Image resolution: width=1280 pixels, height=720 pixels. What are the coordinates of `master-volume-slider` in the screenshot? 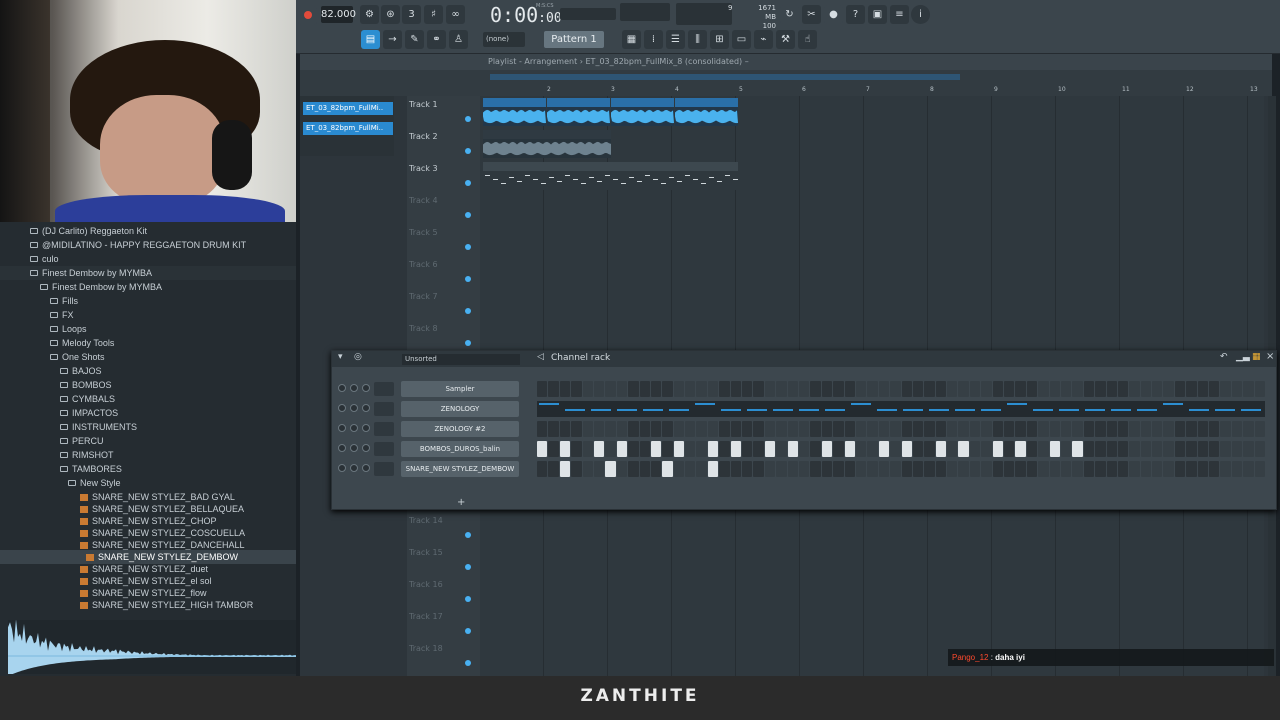 It's located at (588, 14).